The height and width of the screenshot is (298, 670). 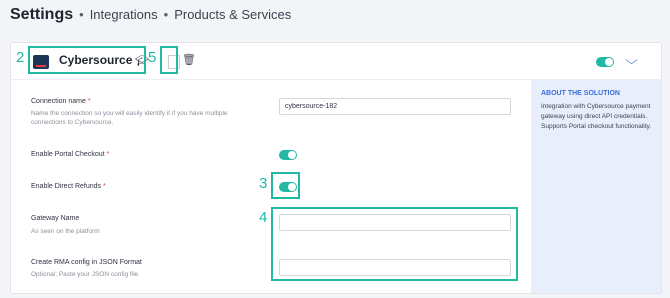 I want to click on direct-refunds-label: Enable Direct Refunds *, so click(x=68, y=186).